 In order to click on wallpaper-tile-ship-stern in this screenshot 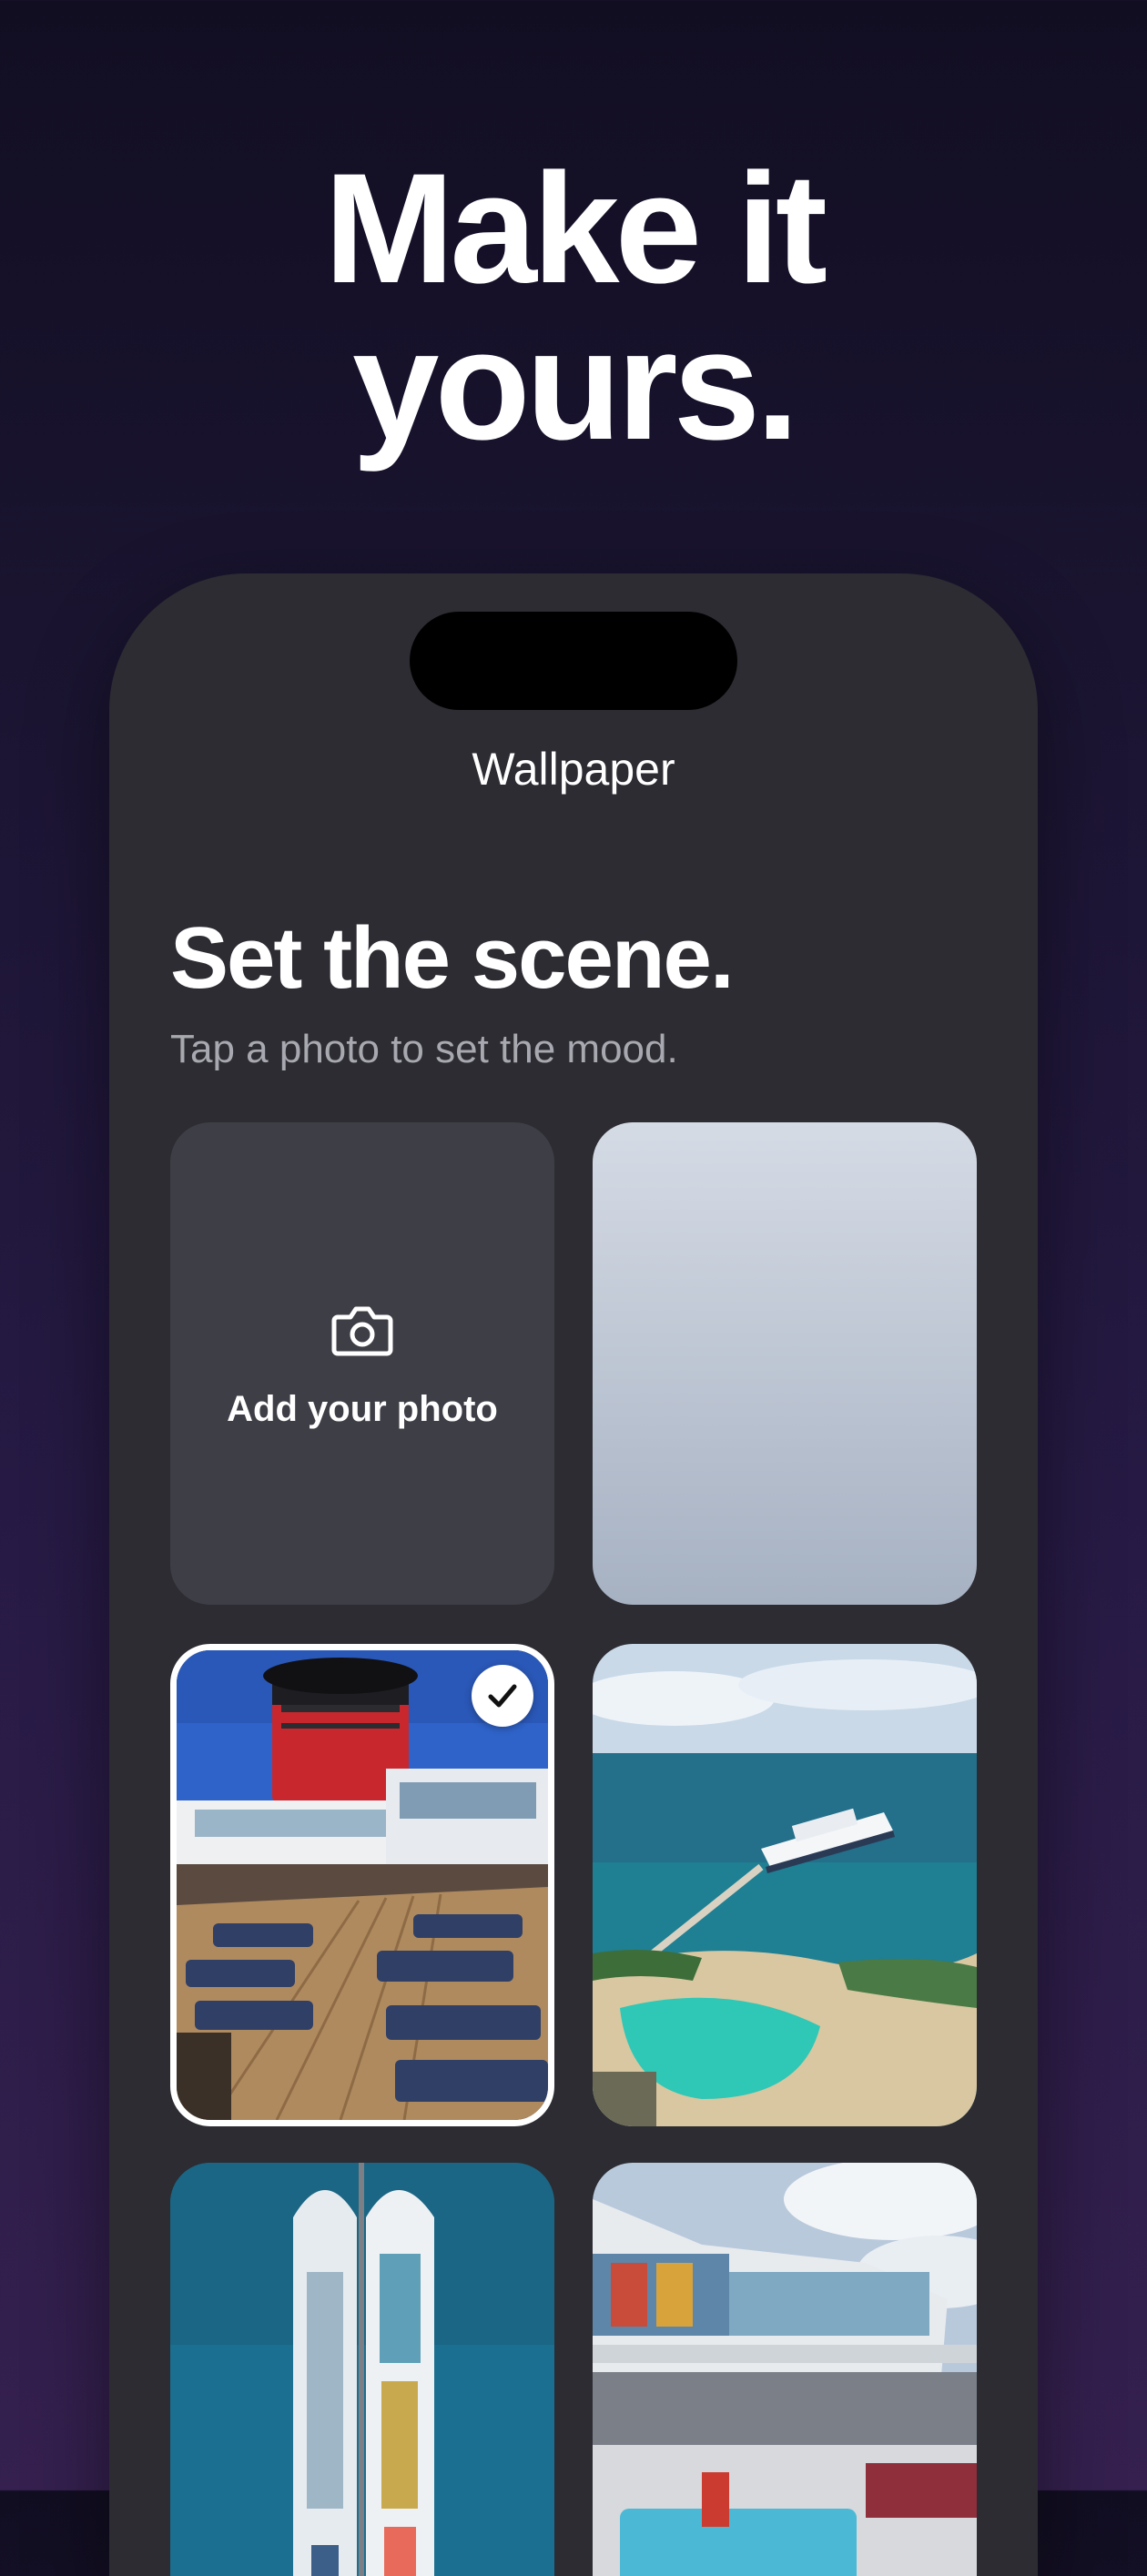, I will do `click(785, 2369)`.